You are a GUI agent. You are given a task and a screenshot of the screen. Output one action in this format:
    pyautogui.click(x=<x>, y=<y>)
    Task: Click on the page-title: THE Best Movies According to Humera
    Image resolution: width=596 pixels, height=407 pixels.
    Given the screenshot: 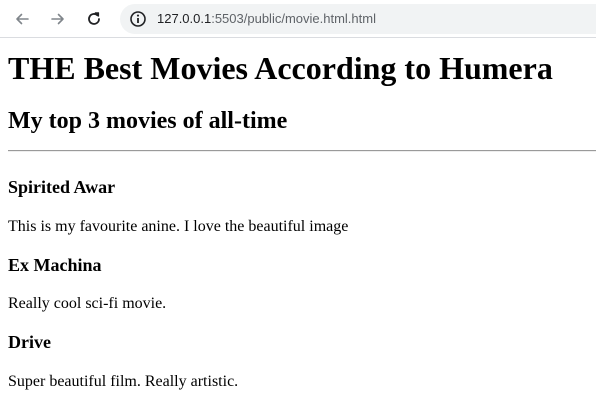 What is the action you would take?
    pyautogui.click(x=280, y=68)
    